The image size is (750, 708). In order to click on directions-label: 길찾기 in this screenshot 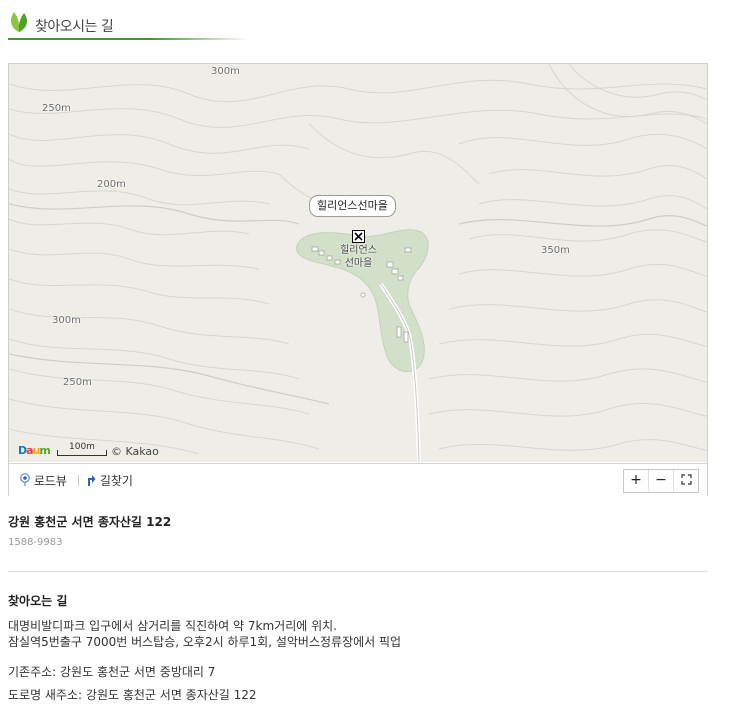, I will do `click(116, 481)`.